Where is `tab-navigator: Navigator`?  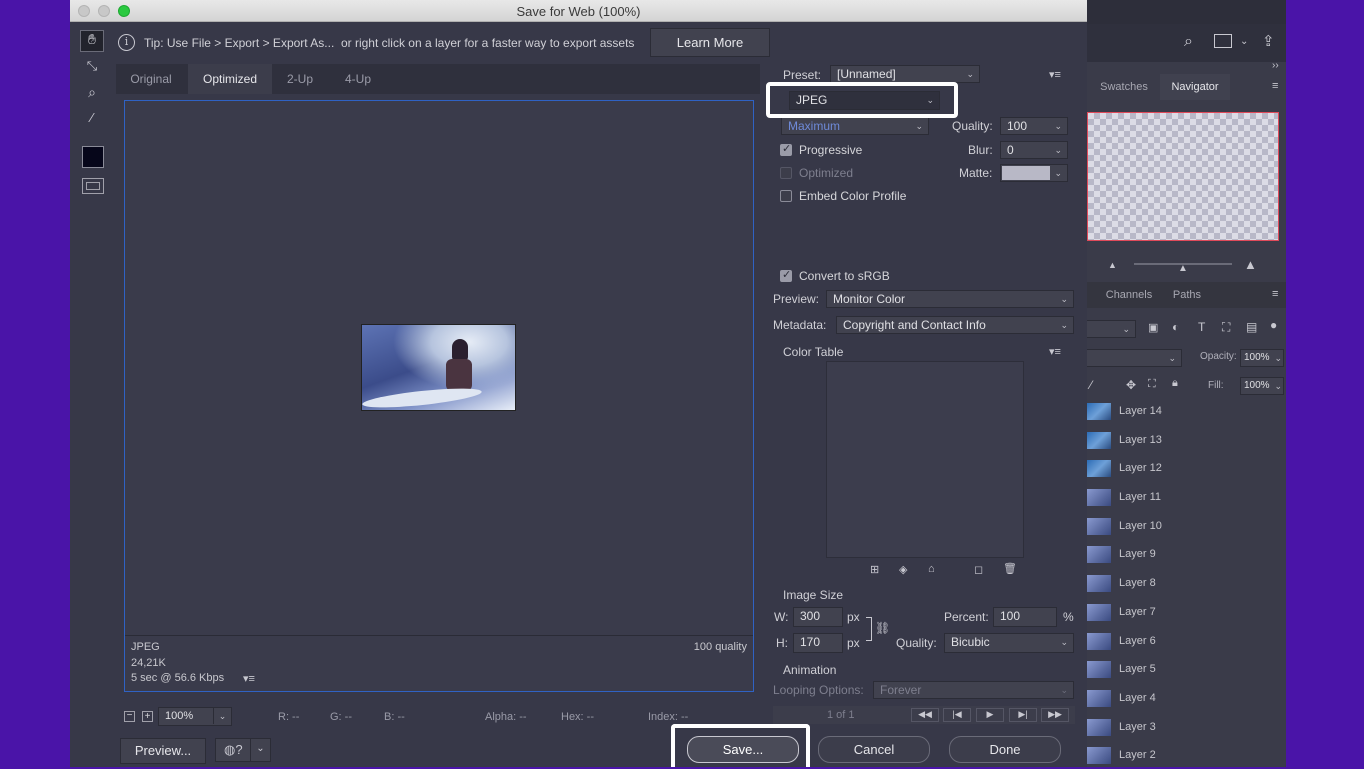 tab-navigator: Navigator is located at coordinates (1195, 87).